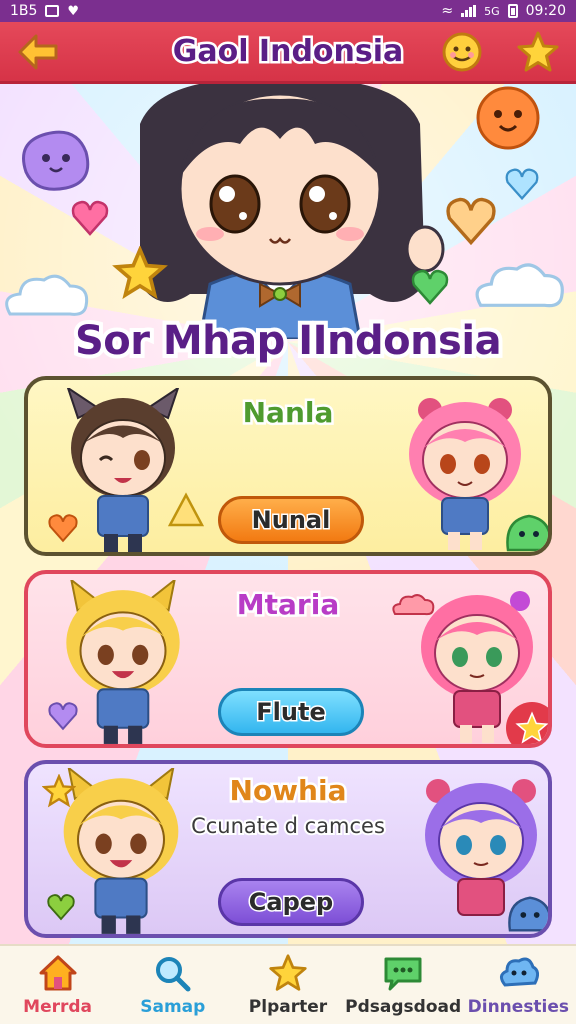 The width and height of the screenshot is (576, 1024). What do you see at coordinates (47, 295) in the screenshot?
I see `cloud-decoration-left` at bounding box center [47, 295].